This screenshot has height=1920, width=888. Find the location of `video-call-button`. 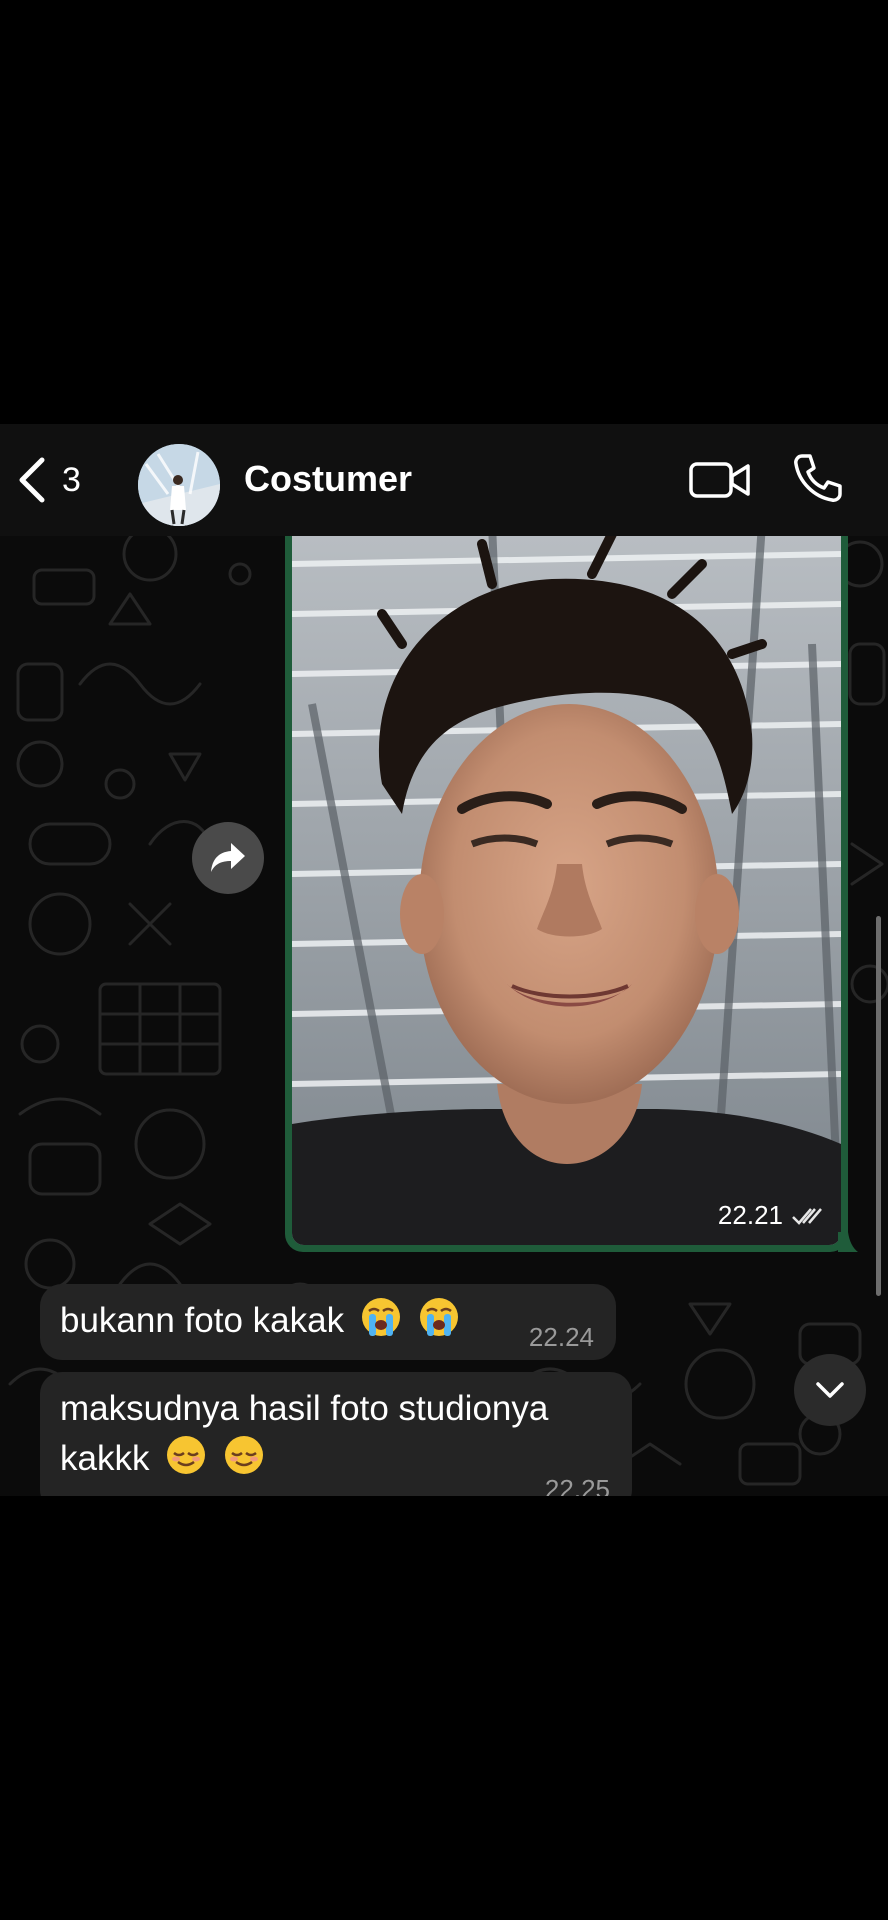

video-call-button is located at coordinates (720, 480).